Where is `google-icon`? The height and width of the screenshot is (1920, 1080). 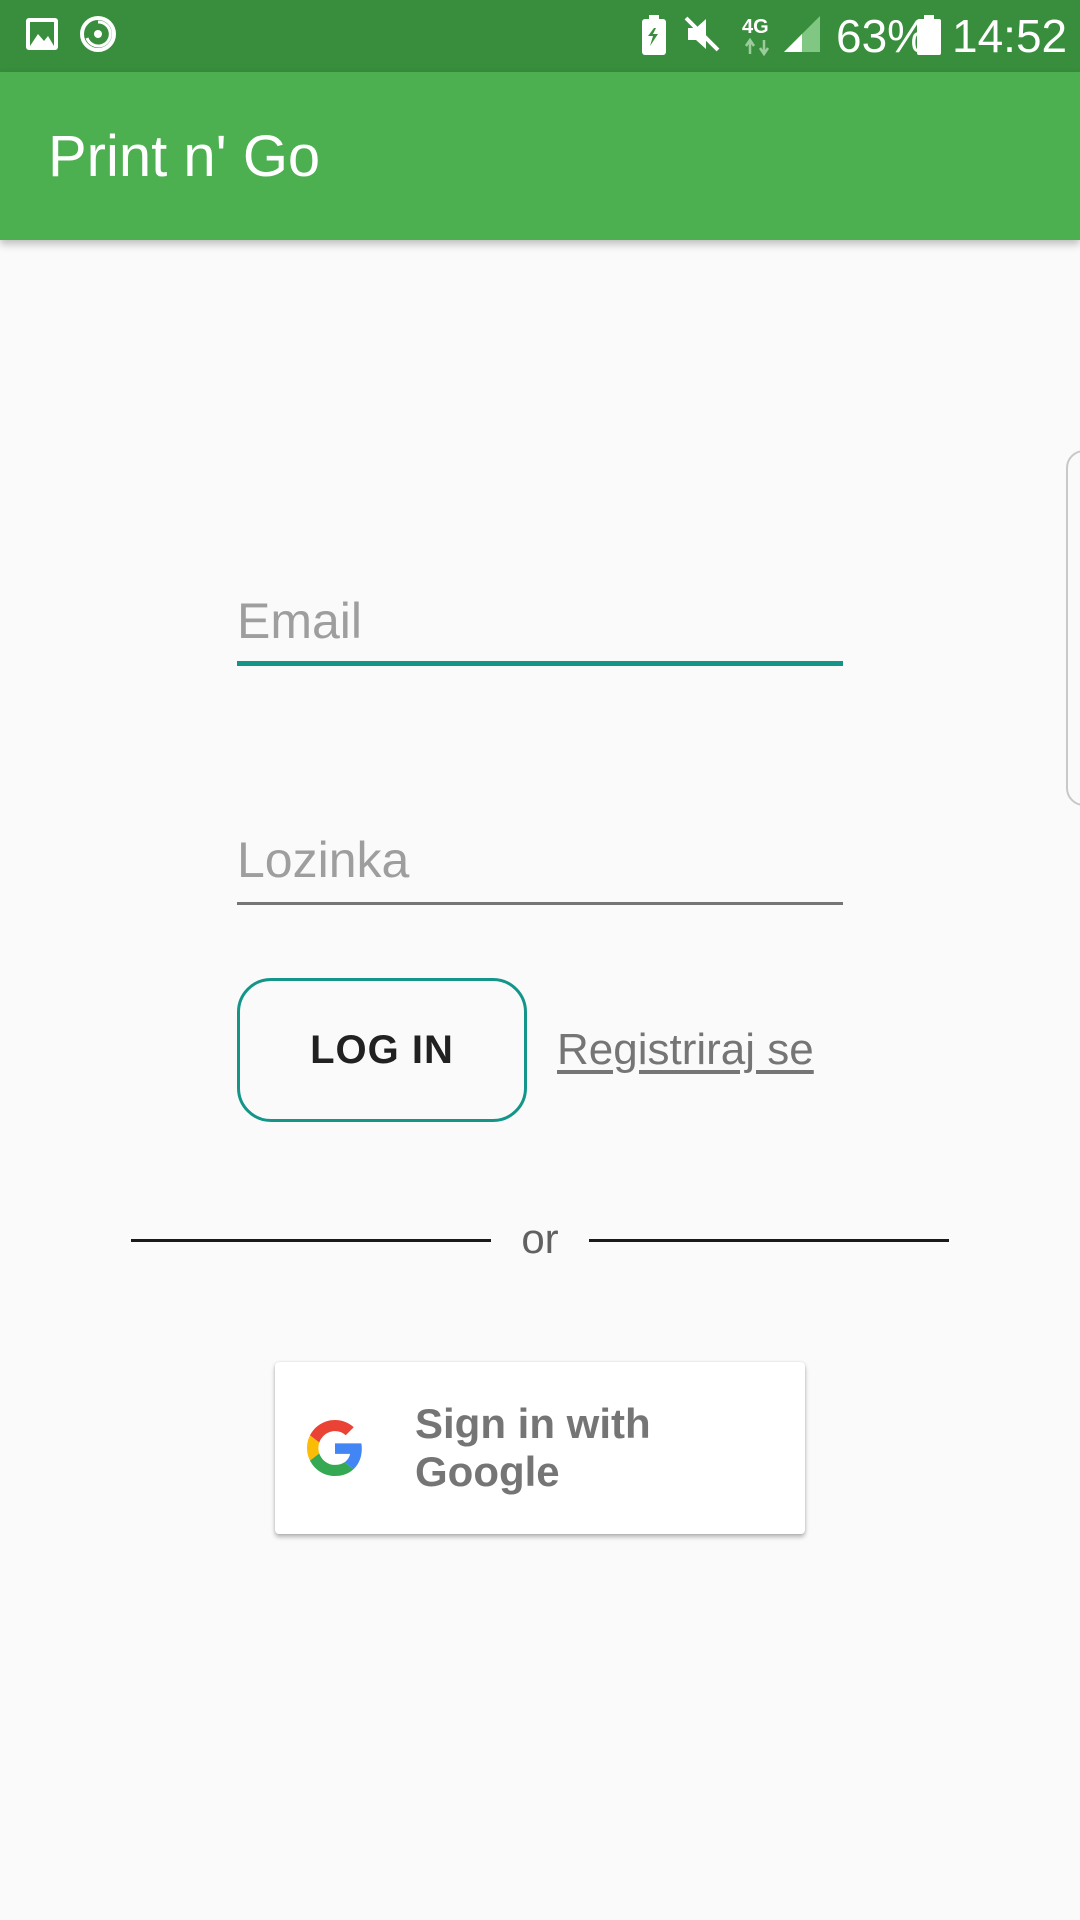
google-icon is located at coordinates (334, 1448).